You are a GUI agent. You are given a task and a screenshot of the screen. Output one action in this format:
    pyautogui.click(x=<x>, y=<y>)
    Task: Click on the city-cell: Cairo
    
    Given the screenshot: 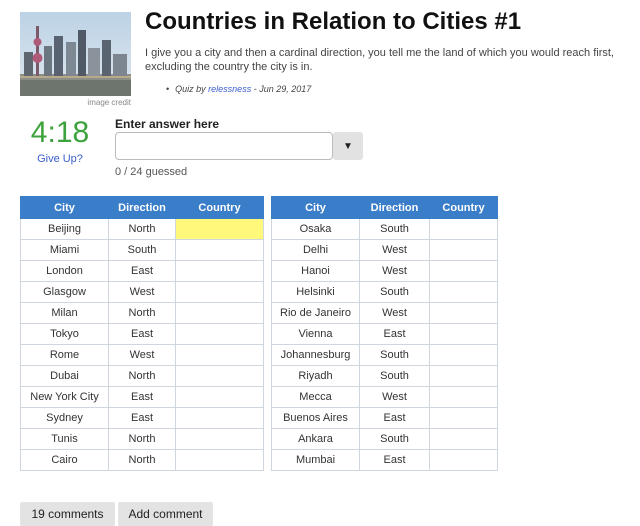 What is the action you would take?
    pyautogui.click(x=64, y=460)
    